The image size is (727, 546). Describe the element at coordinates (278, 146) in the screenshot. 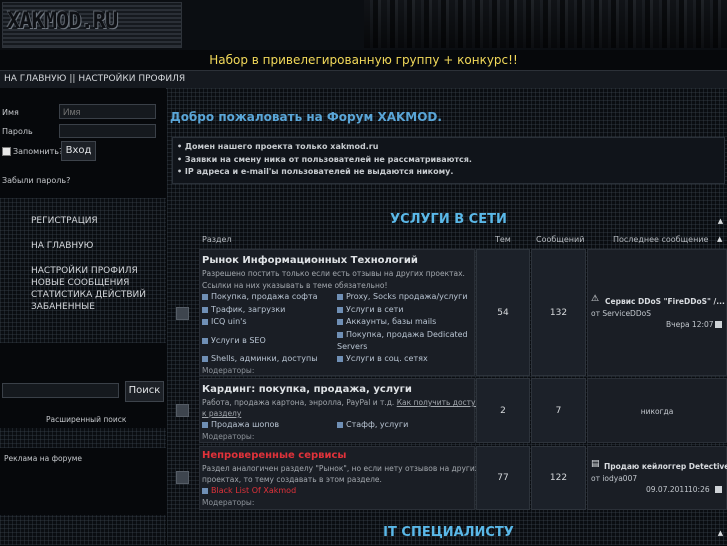

I see `notice-domain: • Домен нашего проекта только xakmod.ru` at that location.